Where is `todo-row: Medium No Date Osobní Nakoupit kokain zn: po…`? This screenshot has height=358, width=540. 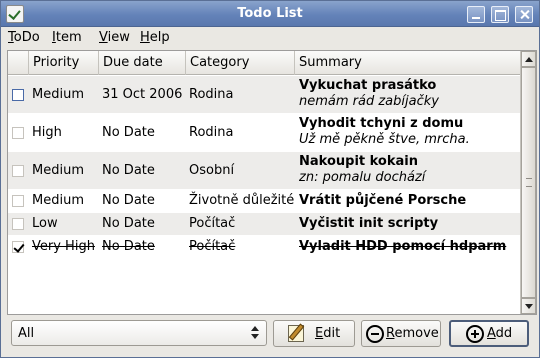
todo-row: Medium No Date Osobní Nakoupit kokain zn: po… is located at coordinates (264, 170).